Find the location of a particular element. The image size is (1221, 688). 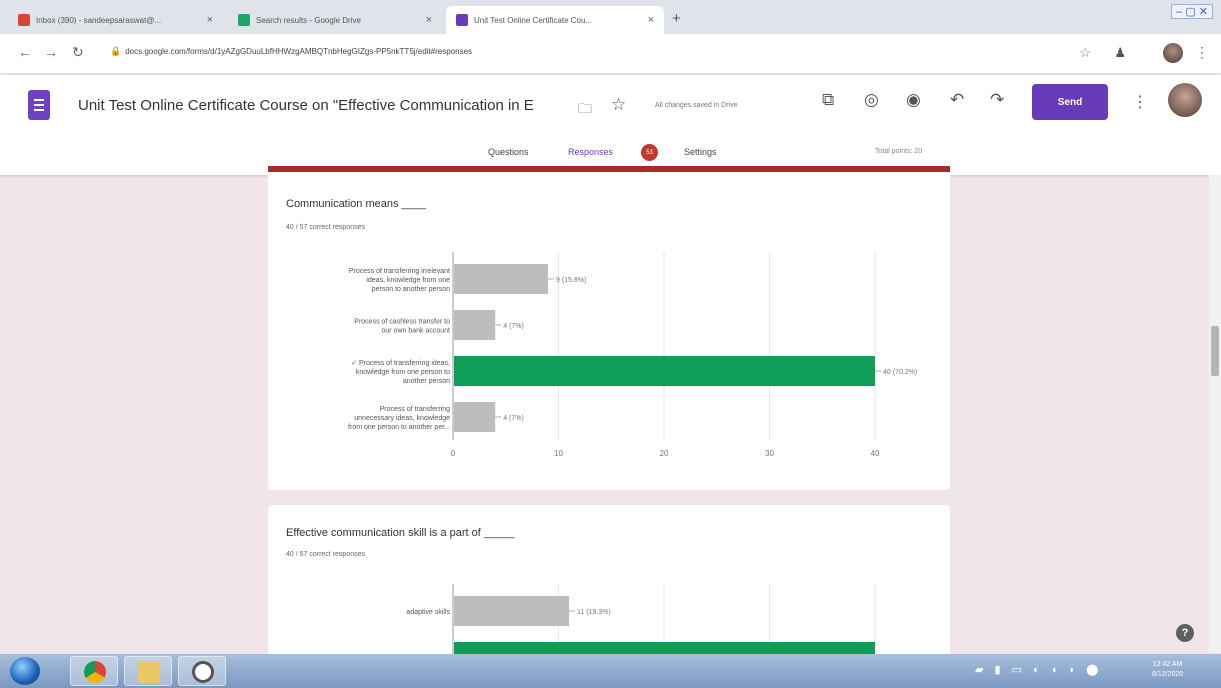

folder-icon is located at coordinates (149, 672).